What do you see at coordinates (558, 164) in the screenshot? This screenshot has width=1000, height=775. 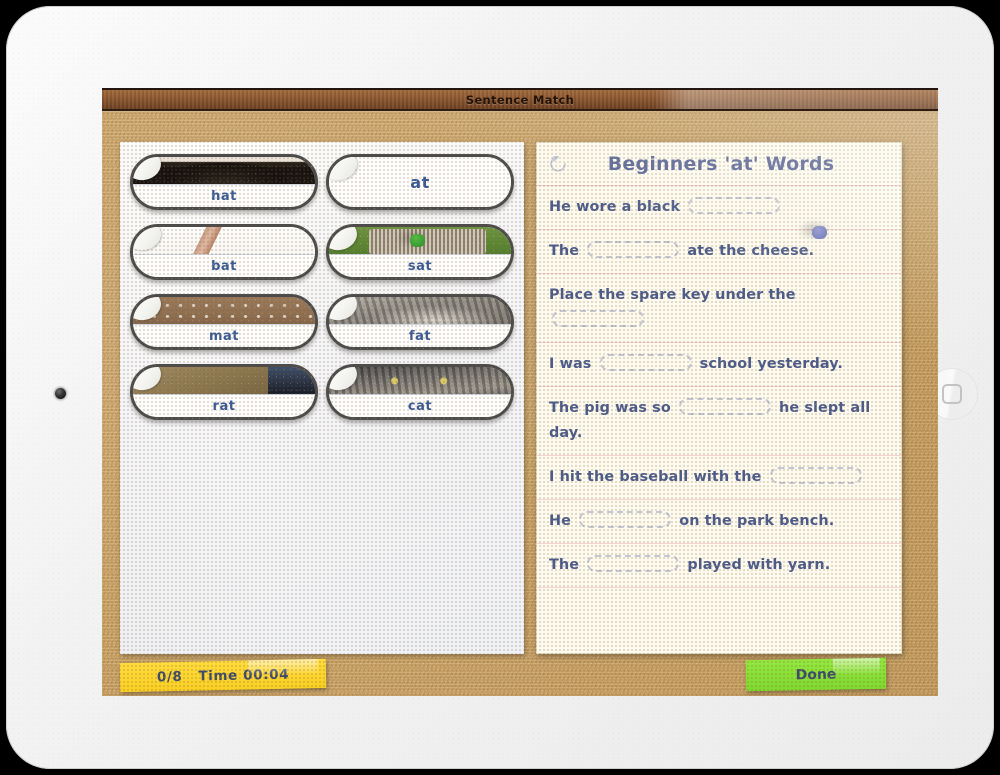 I see `refresh-circular-arrow-icon` at bounding box center [558, 164].